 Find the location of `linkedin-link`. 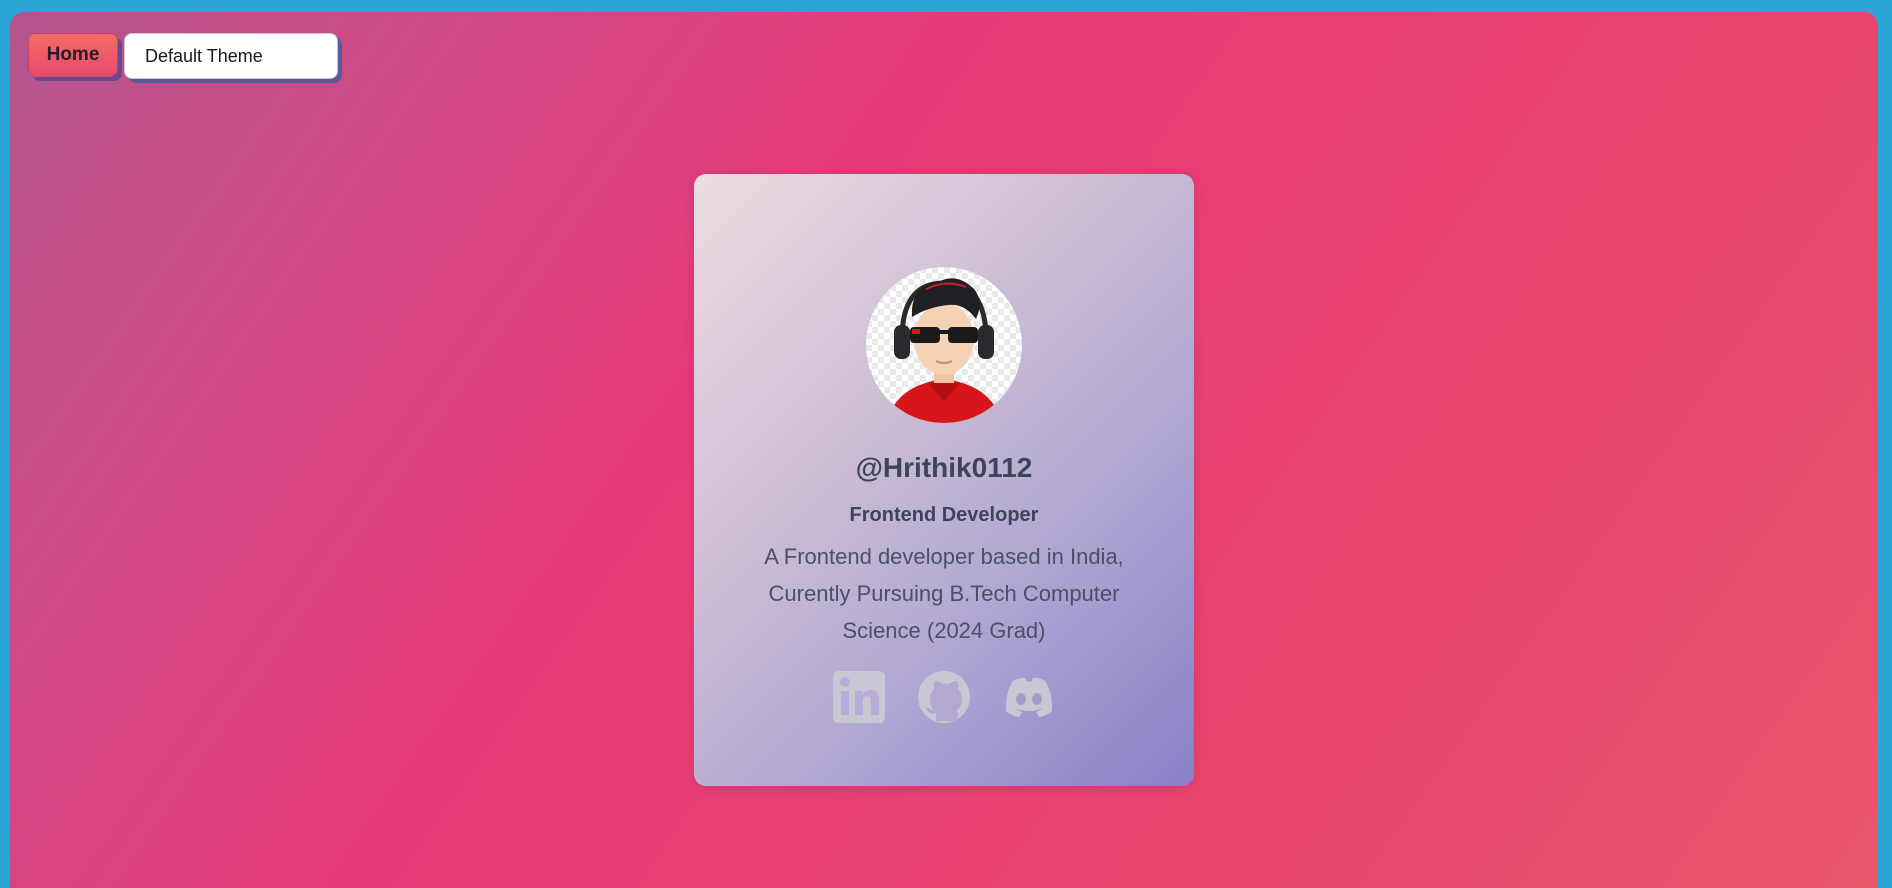

linkedin-link is located at coordinates (859, 697).